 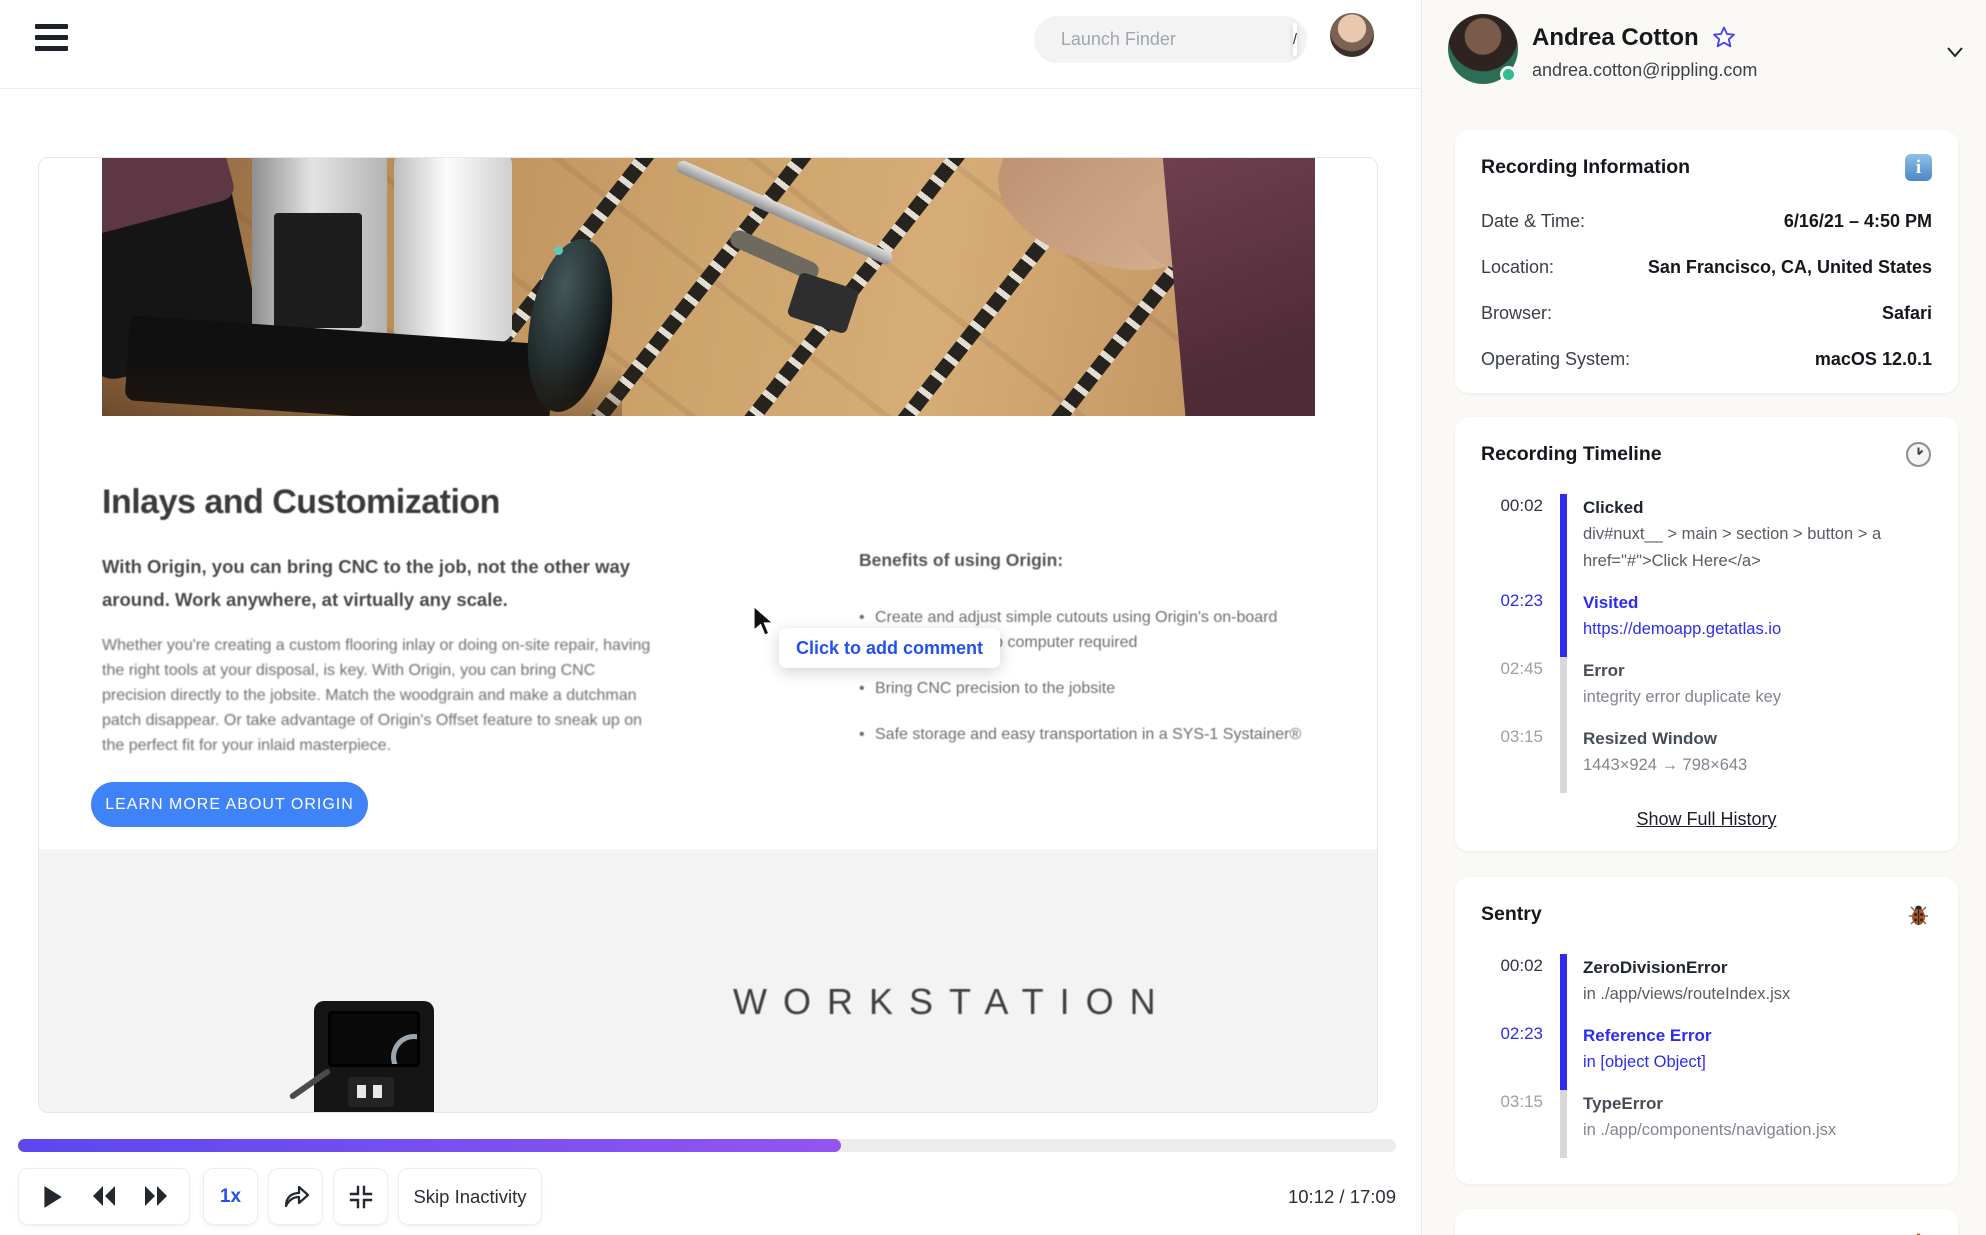 I want to click on search-bar: /, so click(x=1170, y=39).